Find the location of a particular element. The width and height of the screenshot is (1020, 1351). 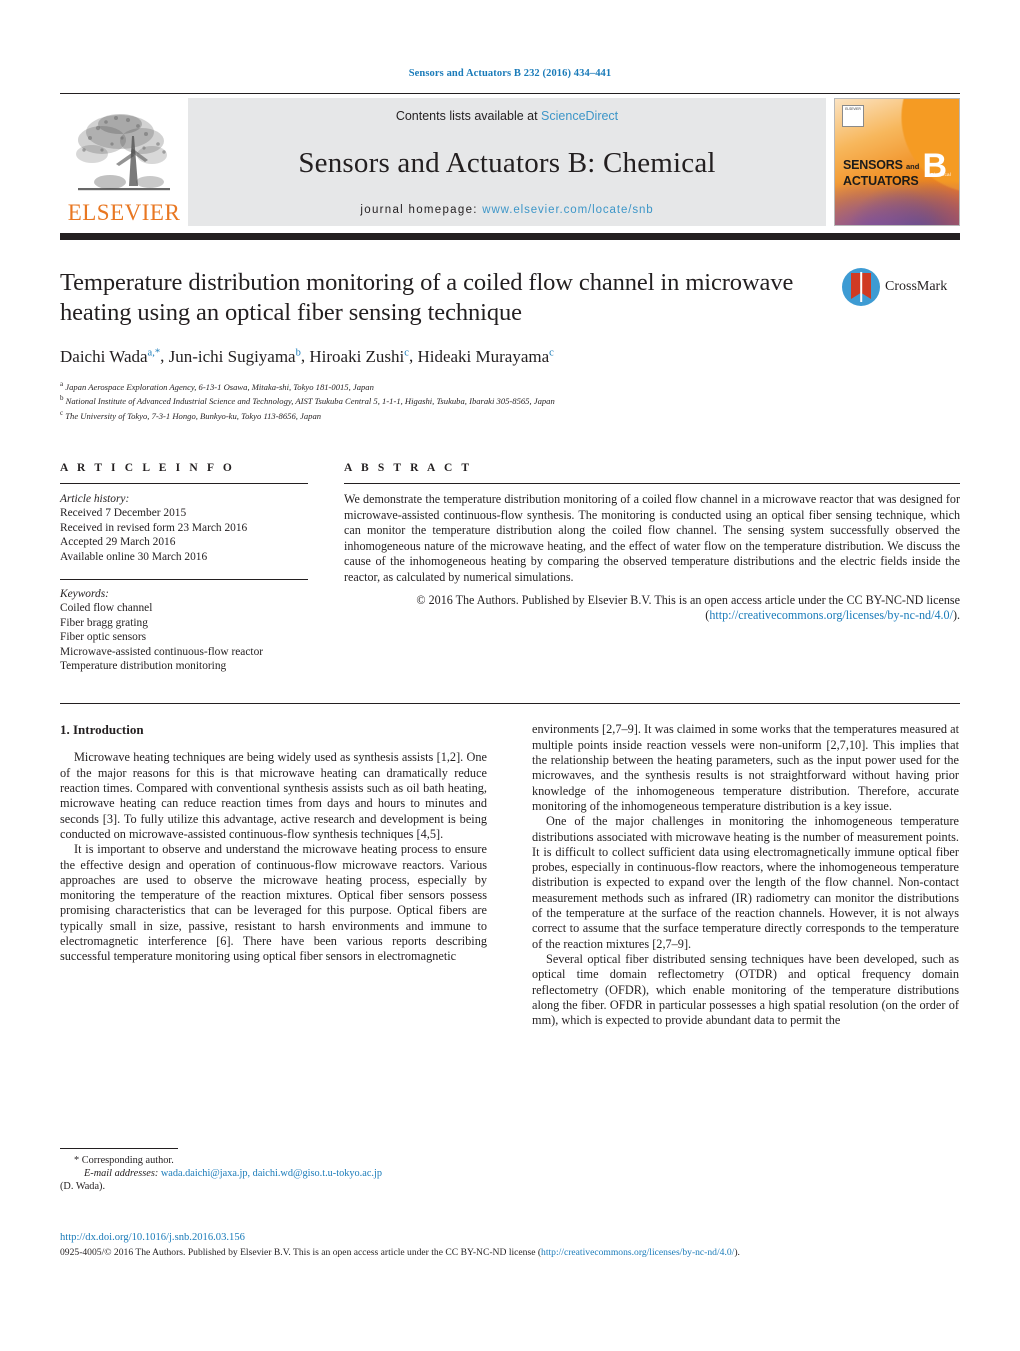

author-name: Hiroaki Zushi is located at coordinates (357, 356).